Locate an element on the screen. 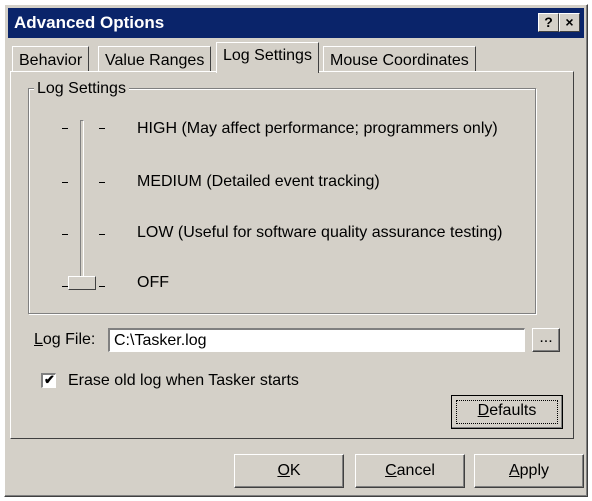 This screenshot has height=501, width=592. tab-label: Behavior is located at coordinates (51, 60).